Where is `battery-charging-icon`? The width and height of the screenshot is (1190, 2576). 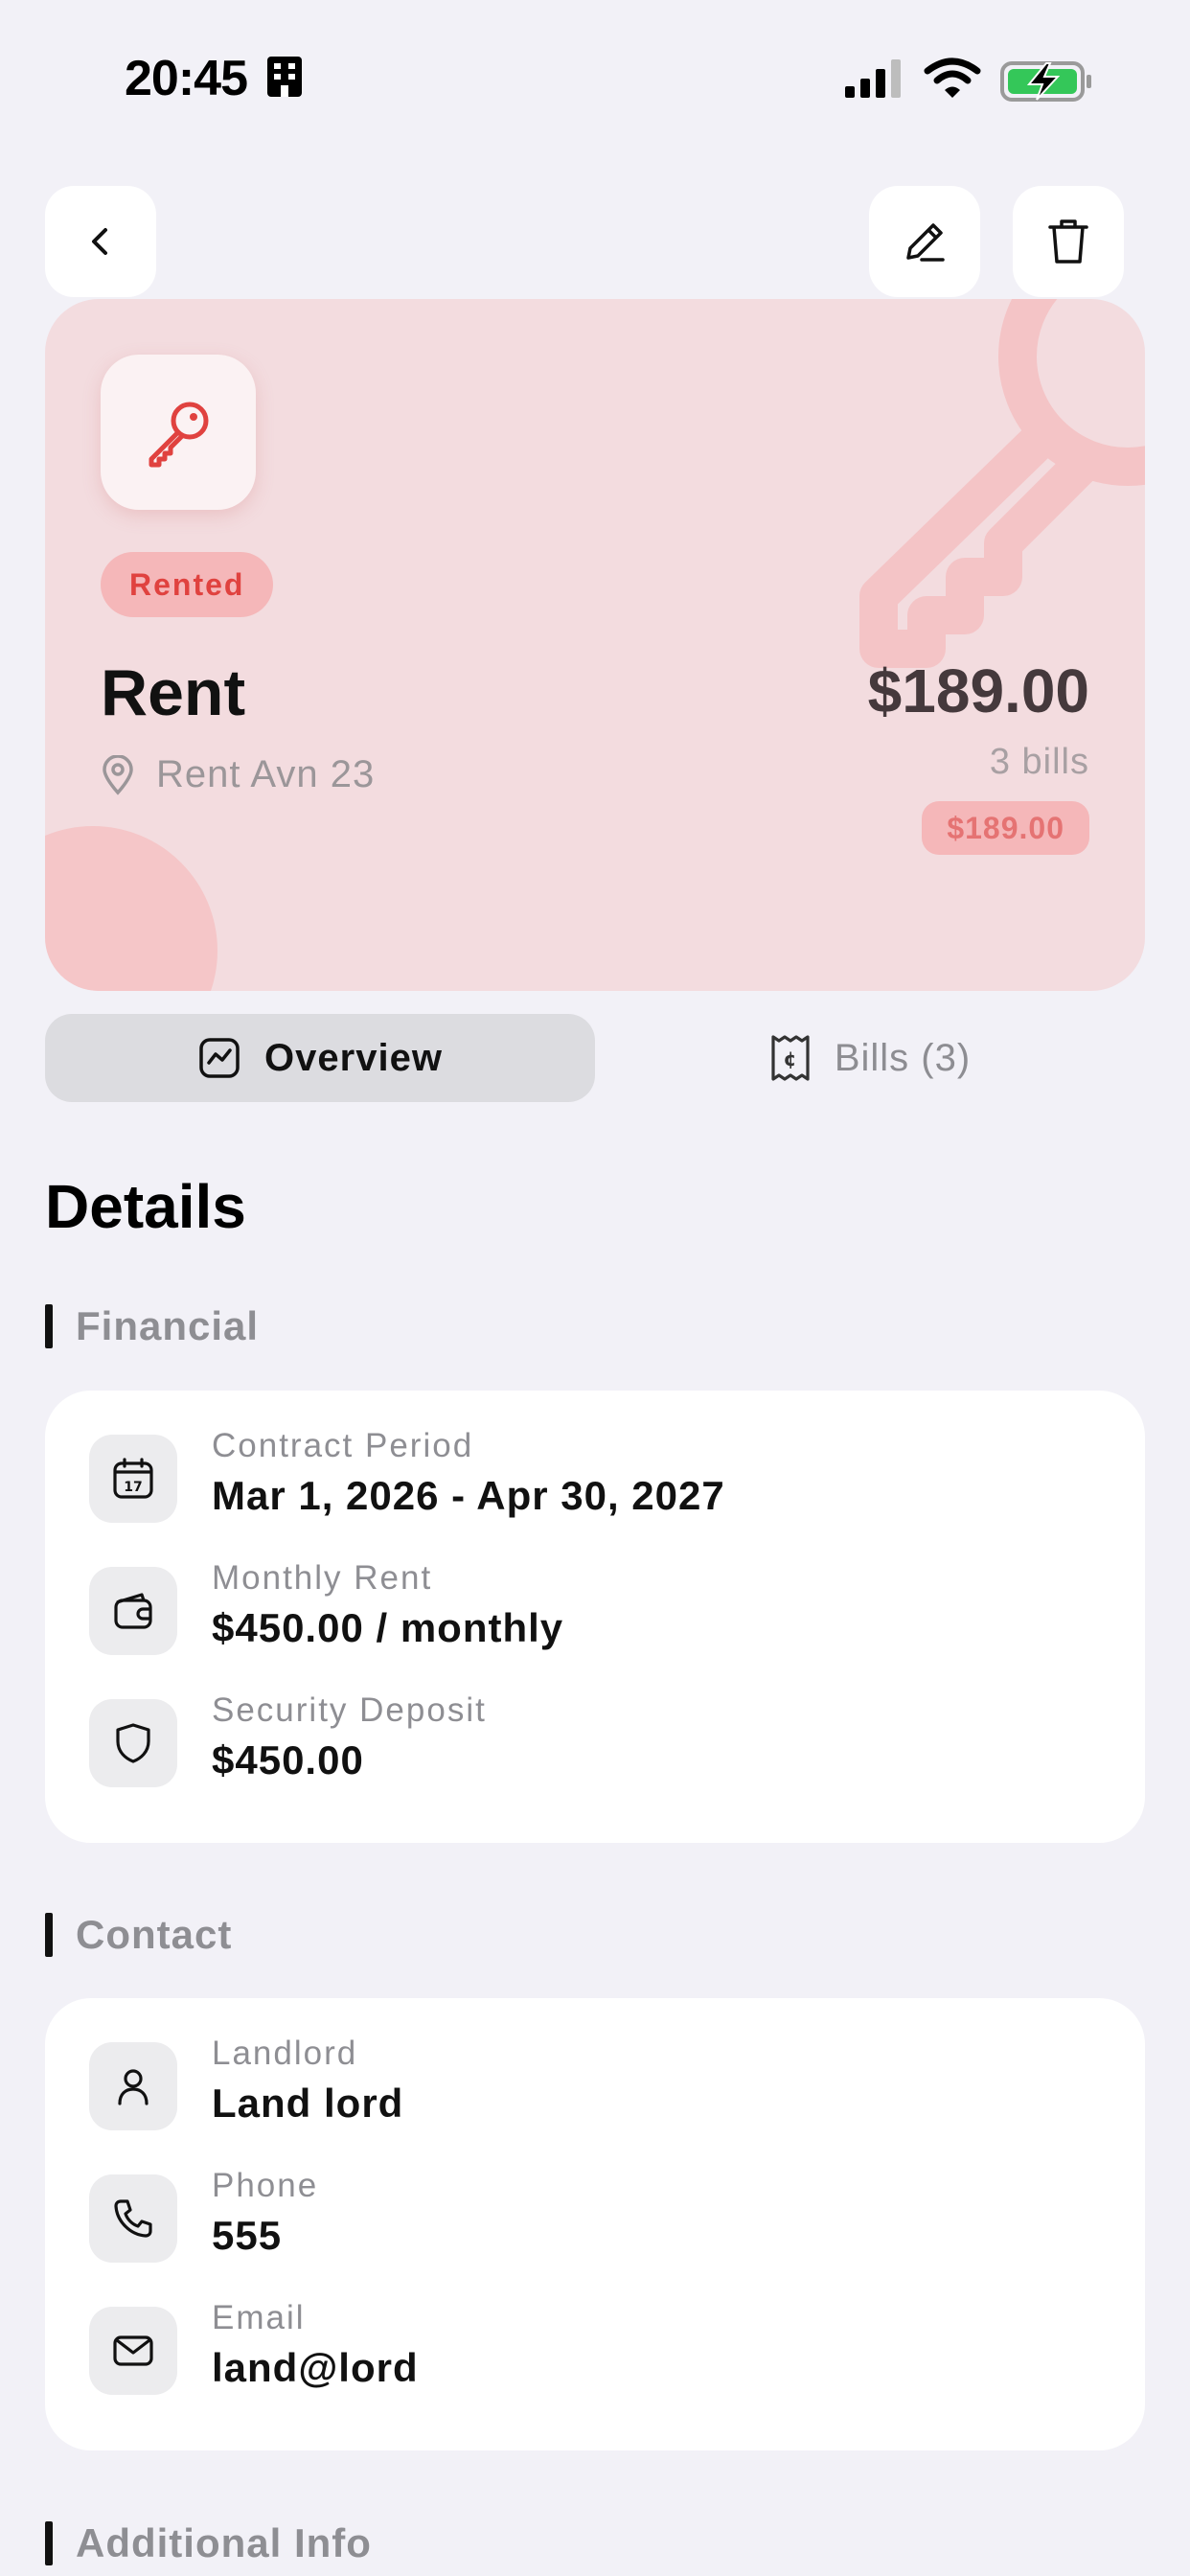 battery-charging-icon is located at coordinates (1045, 81).